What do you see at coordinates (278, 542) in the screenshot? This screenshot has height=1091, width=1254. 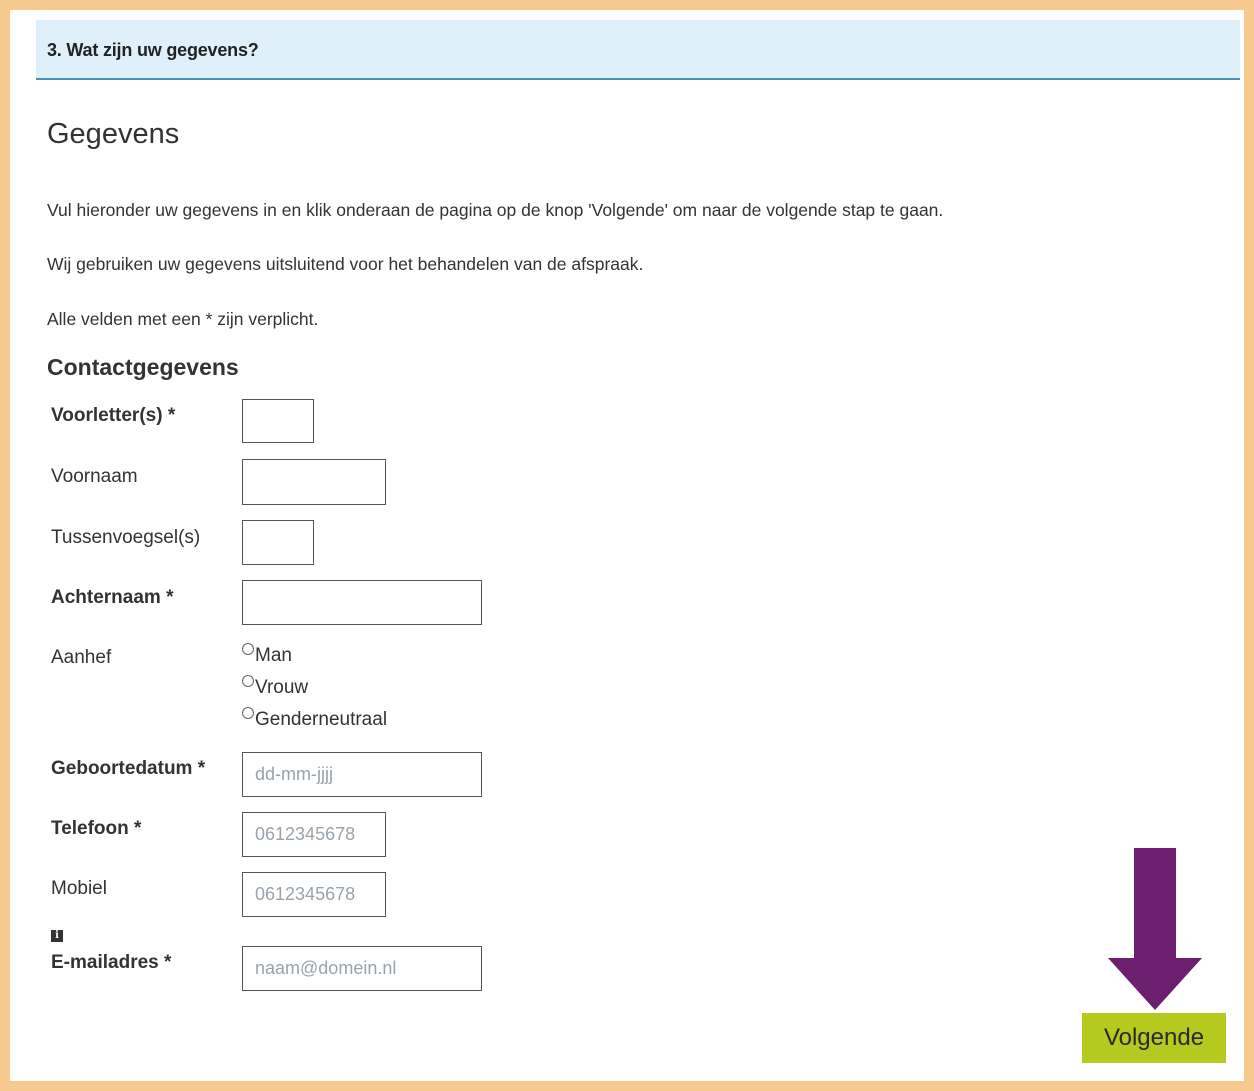 I see `infix-input` at bounding box center [278, 542].